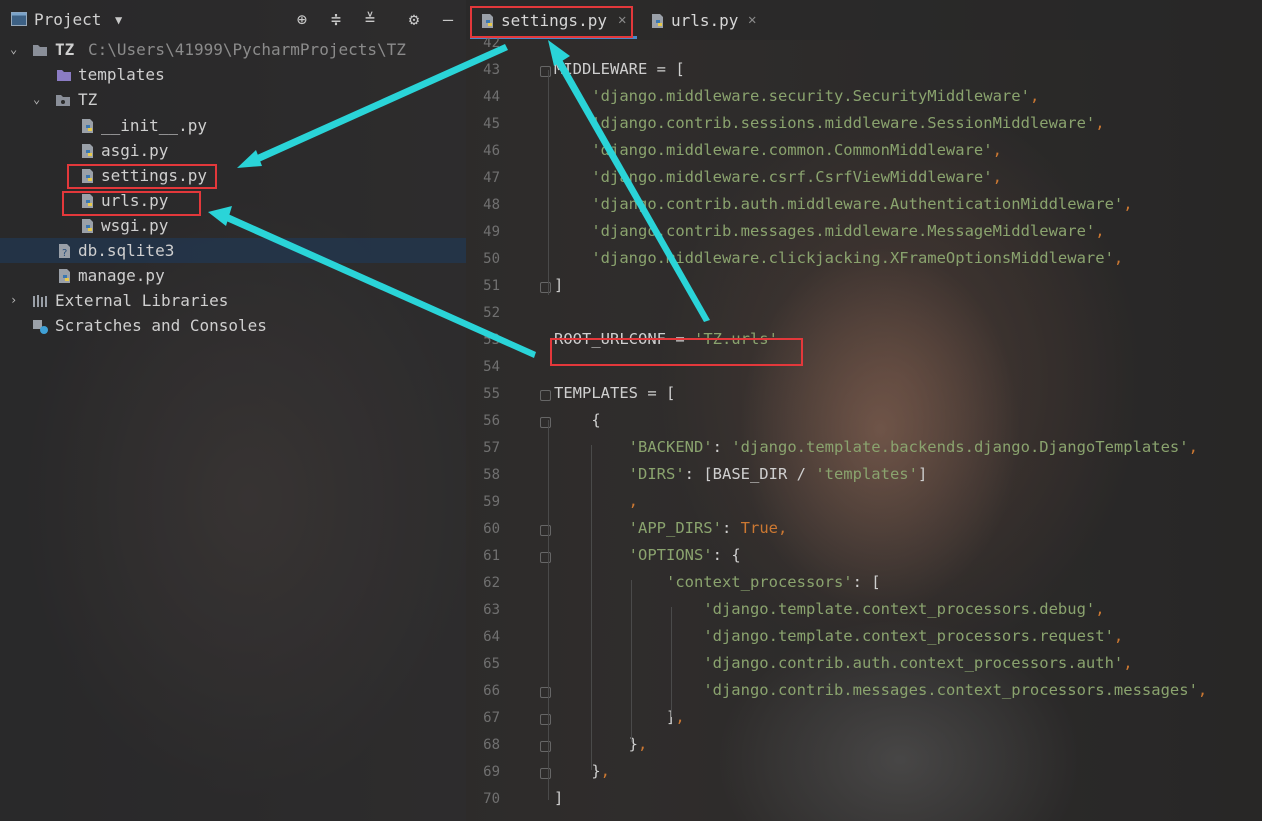 This screenshot has width=1262, height=821. I want to click on arrow-root-urlconf-to-tab, so click(632, 189).